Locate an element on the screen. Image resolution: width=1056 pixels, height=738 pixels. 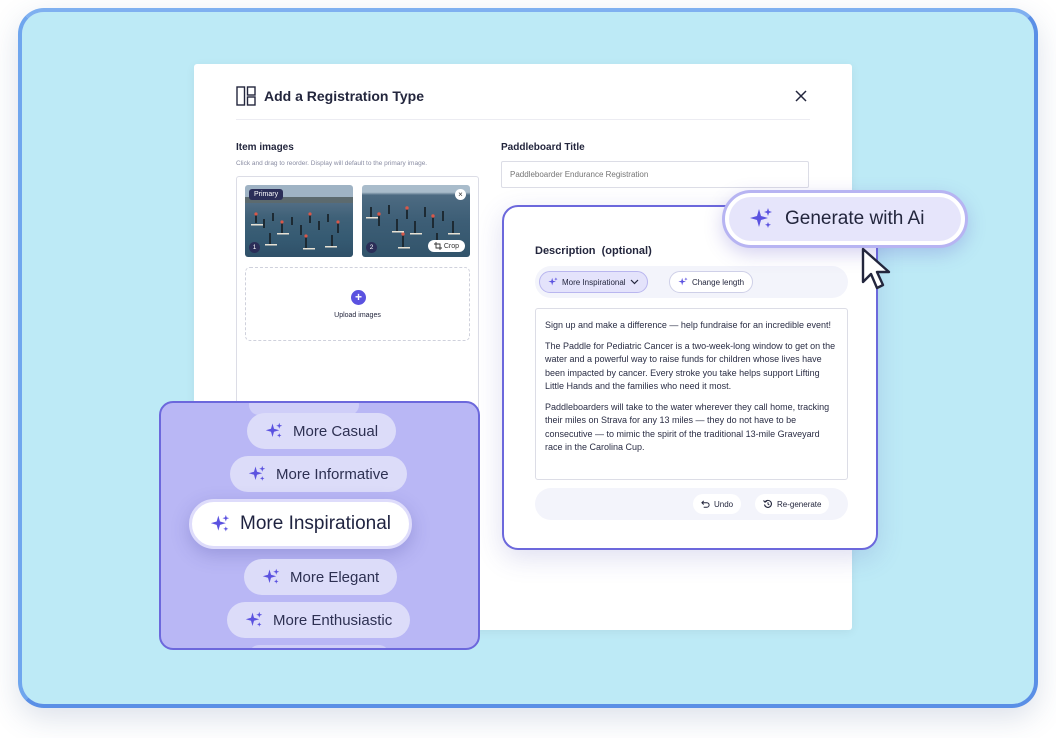
title-input is located at coordinates (655, 174).